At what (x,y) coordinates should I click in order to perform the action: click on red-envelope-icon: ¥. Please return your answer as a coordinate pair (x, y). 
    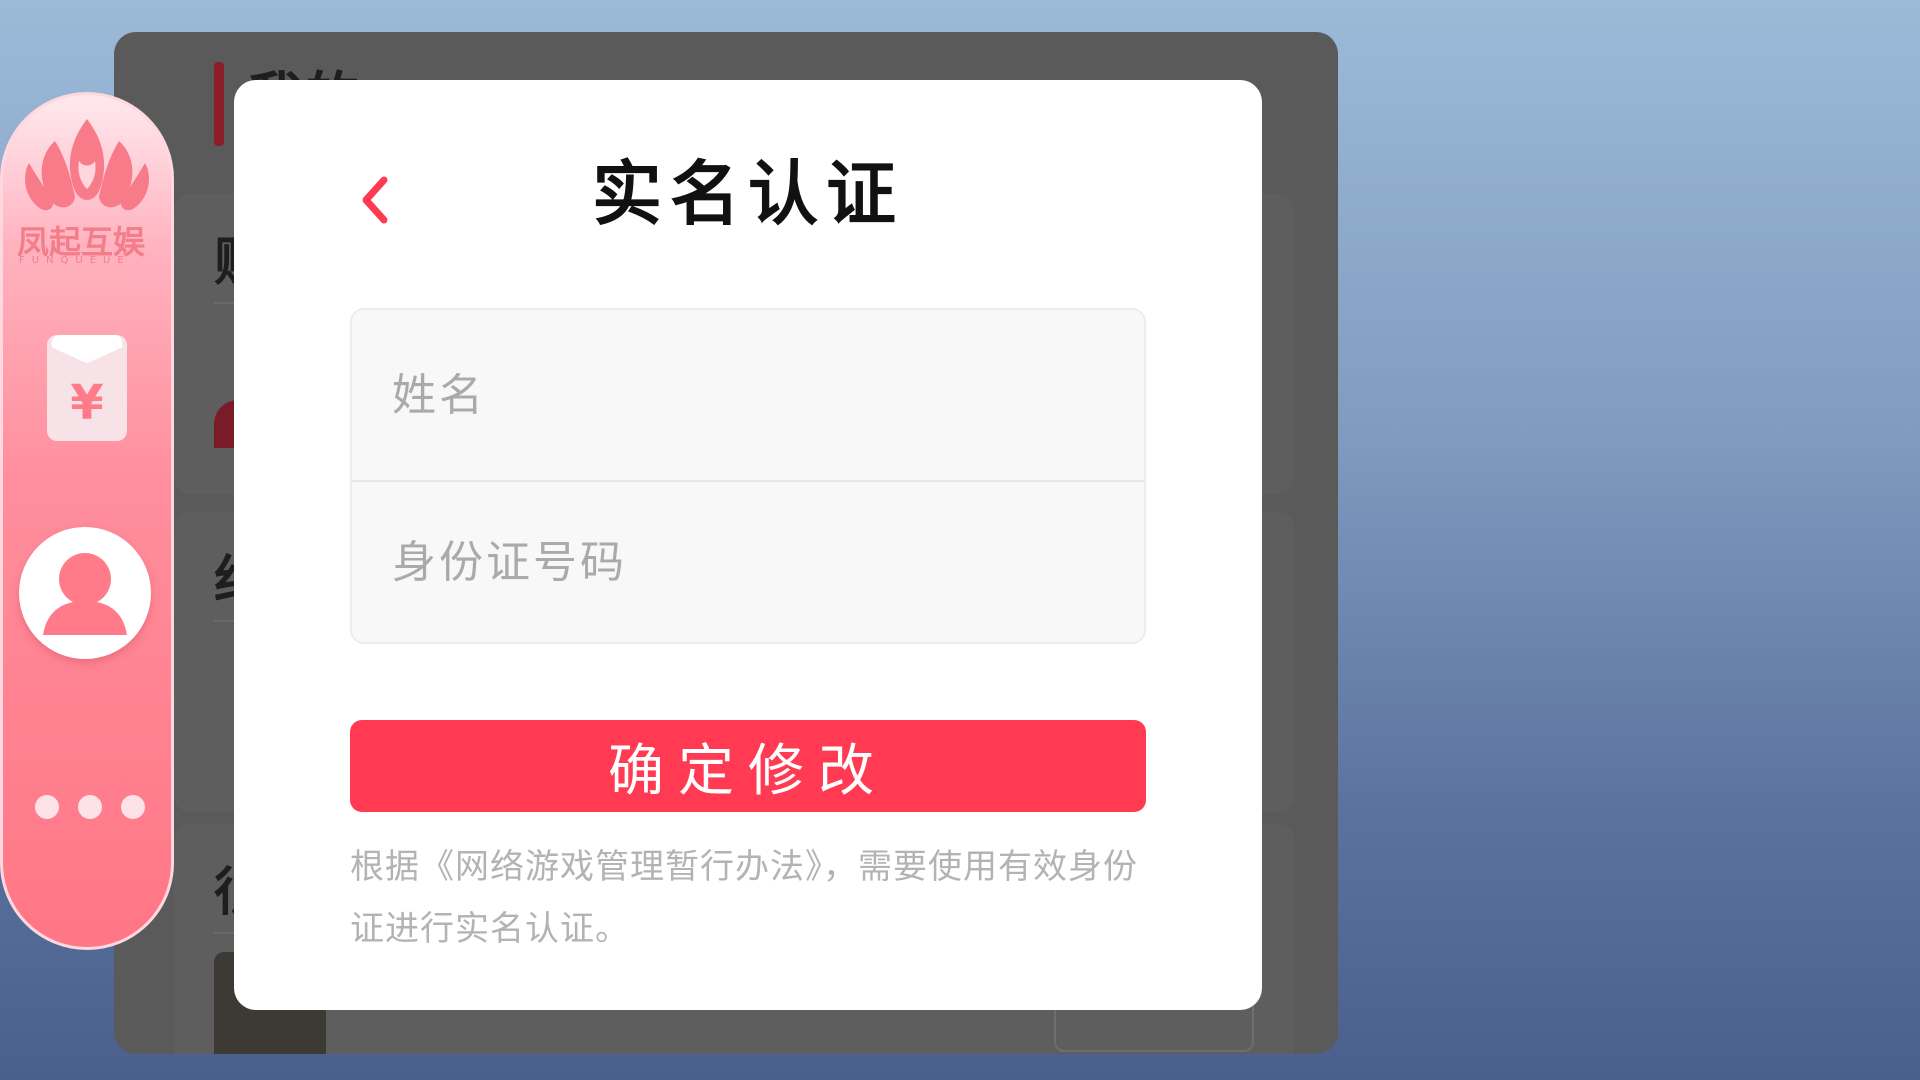
    Looking at the image, I should click on (87, 388).